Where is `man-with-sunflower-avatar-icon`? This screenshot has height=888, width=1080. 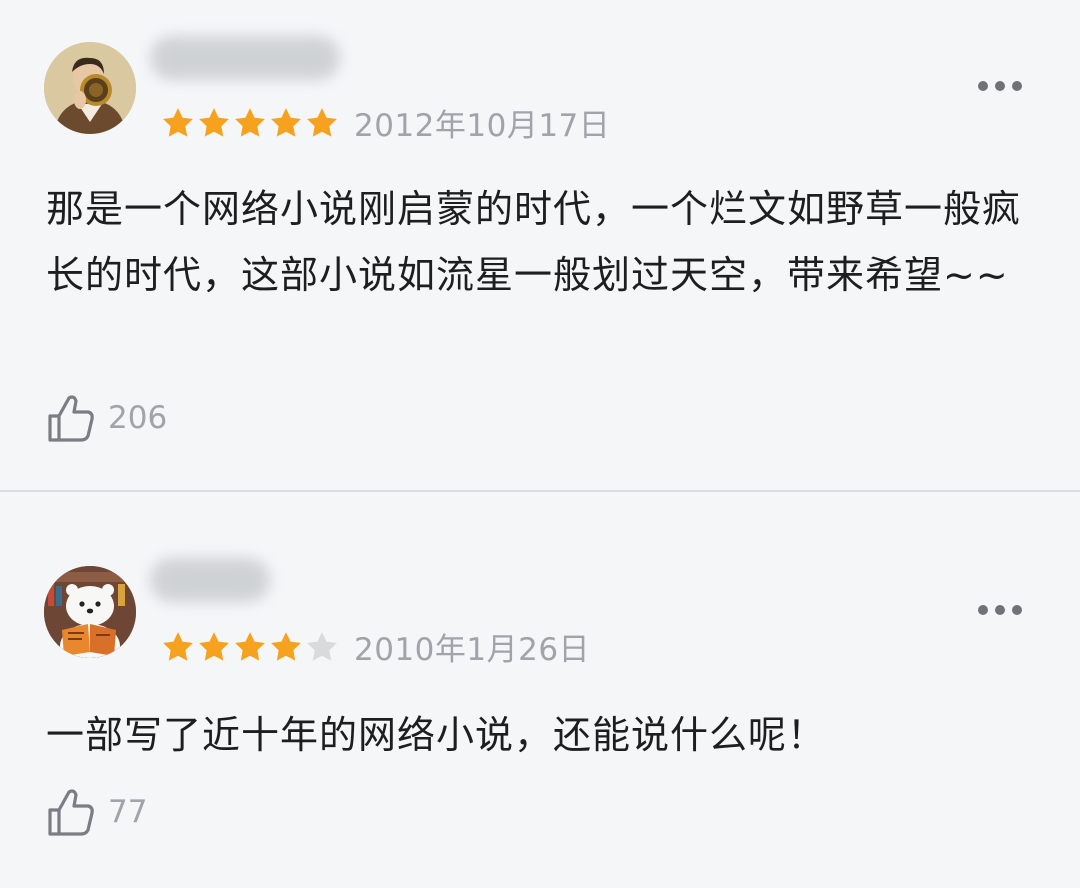
man-with-sunflower-avatar-icon is located at coordinates (90, 88).